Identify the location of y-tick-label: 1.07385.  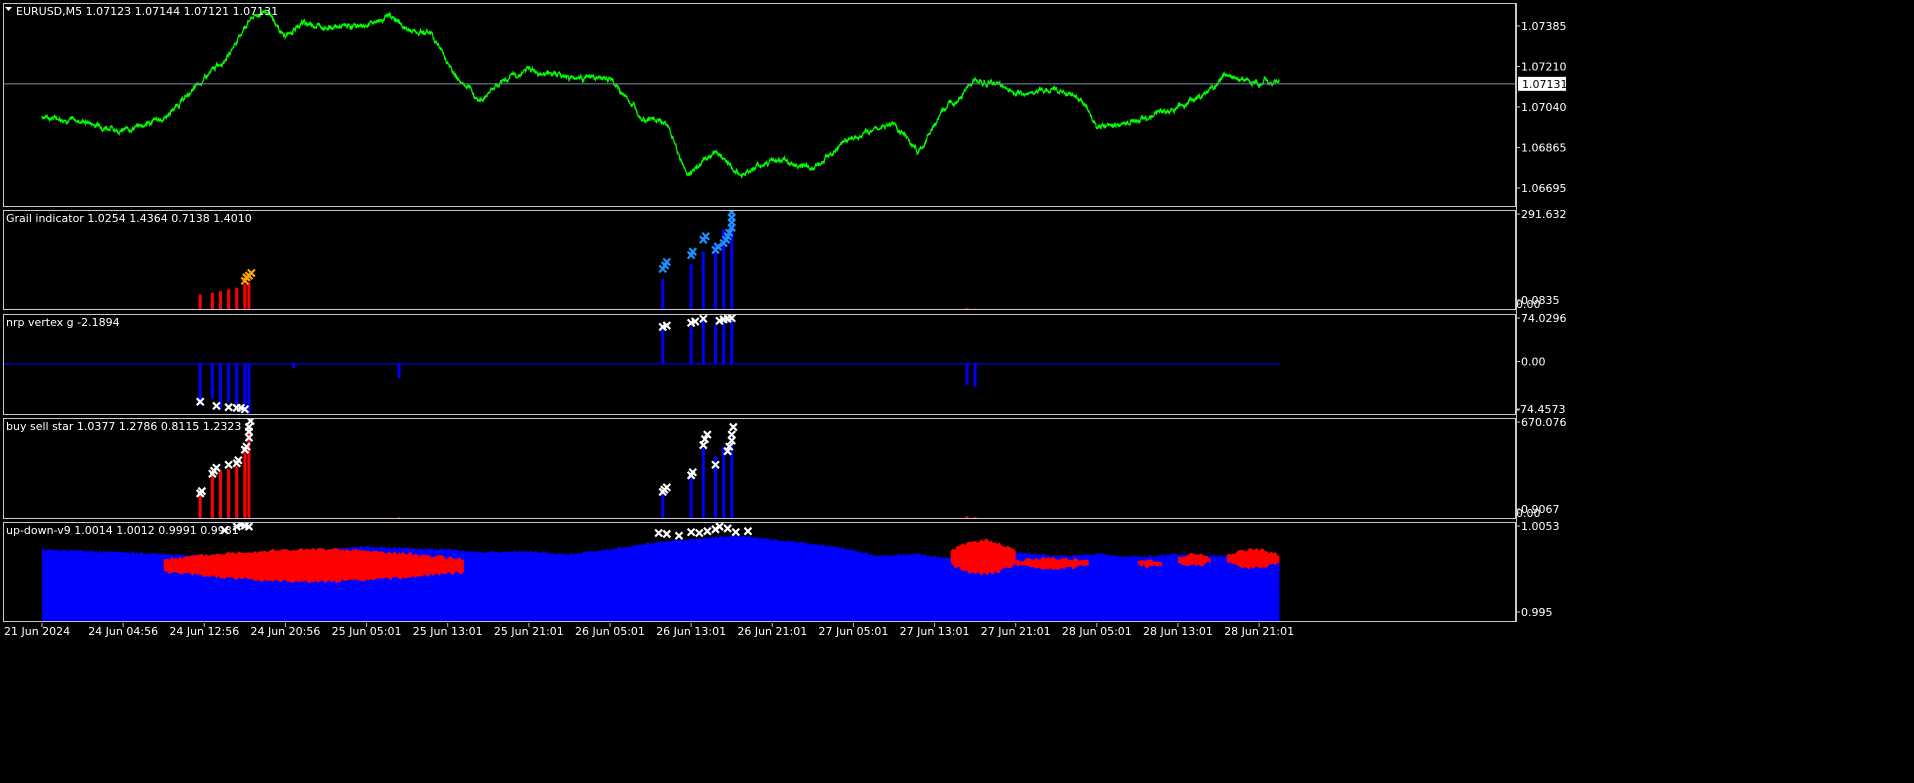
(1544, 26).